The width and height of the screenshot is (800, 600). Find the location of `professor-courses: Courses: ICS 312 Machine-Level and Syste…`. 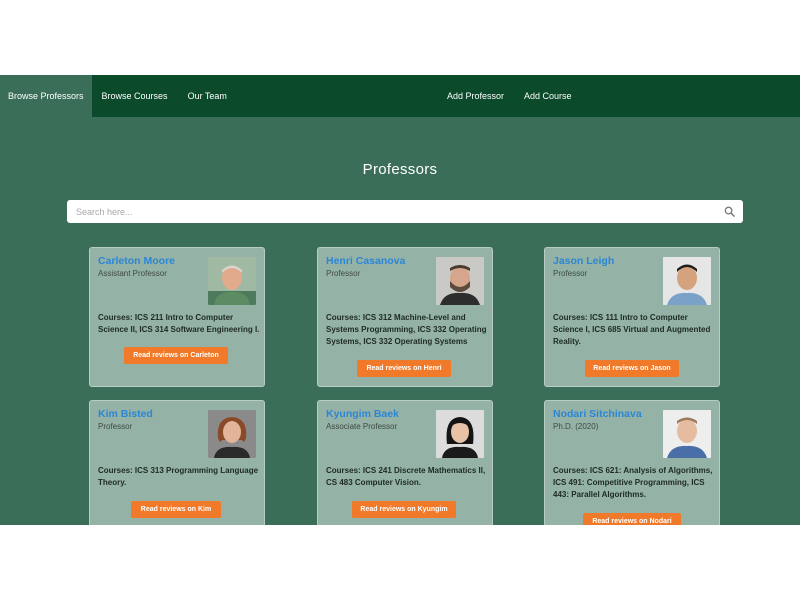

professor-courses: Courses: ICS 312 Machine-Level and Syste… is located at coordinates (406, 329).